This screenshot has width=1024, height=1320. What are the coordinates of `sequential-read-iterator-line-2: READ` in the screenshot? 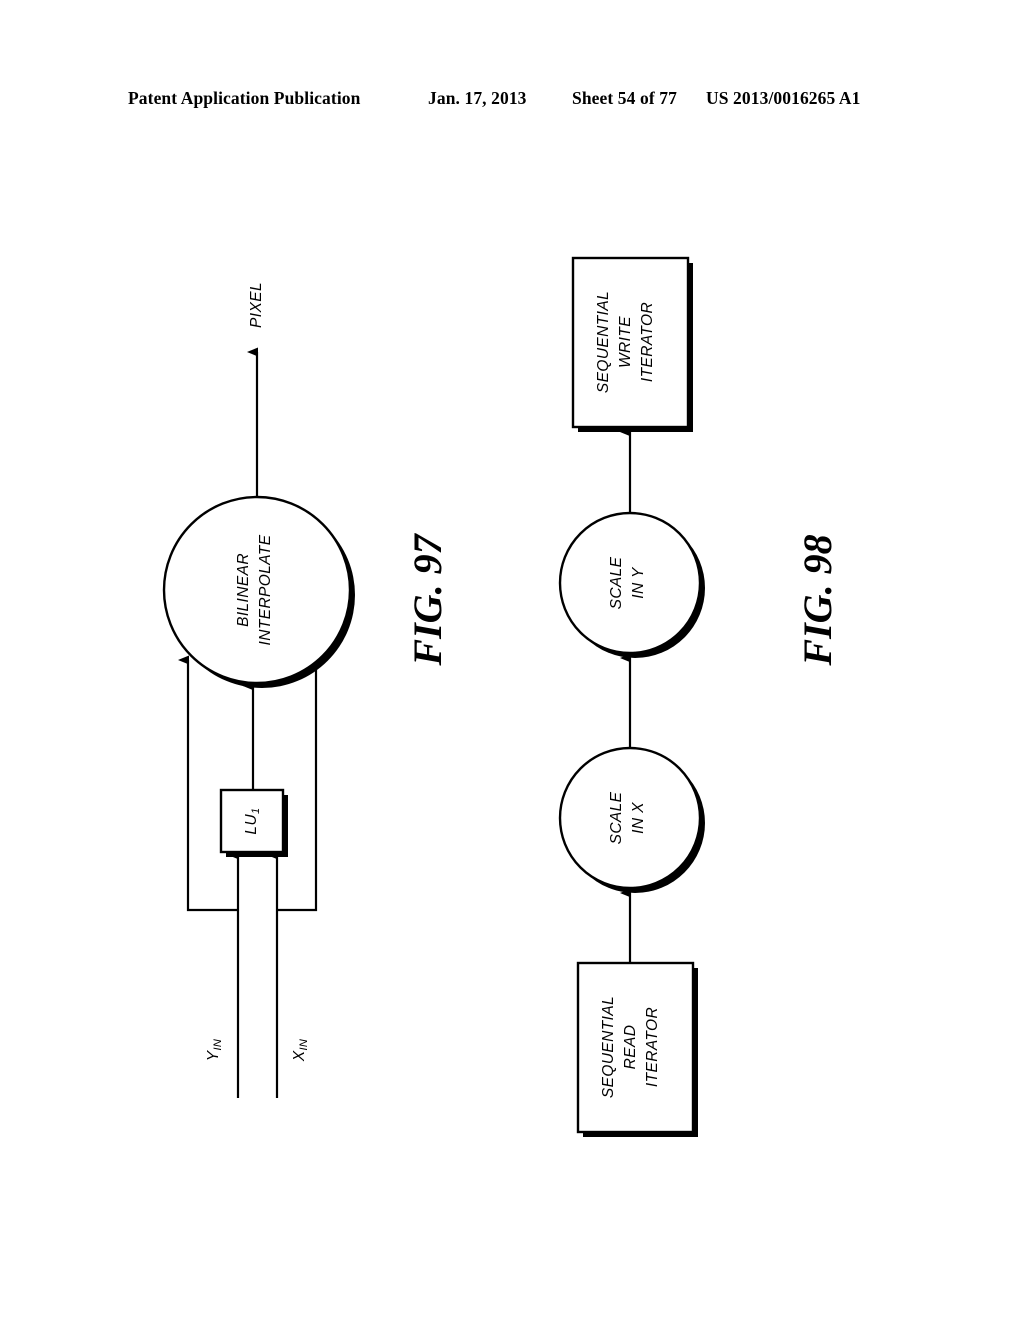 It's located at (630, 1047).